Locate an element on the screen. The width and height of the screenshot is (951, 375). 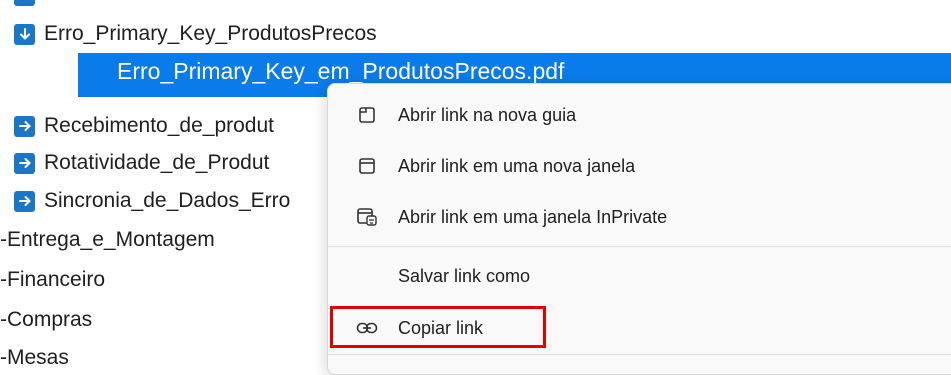
arrow-down-icon is located at coordinates (24, 34).